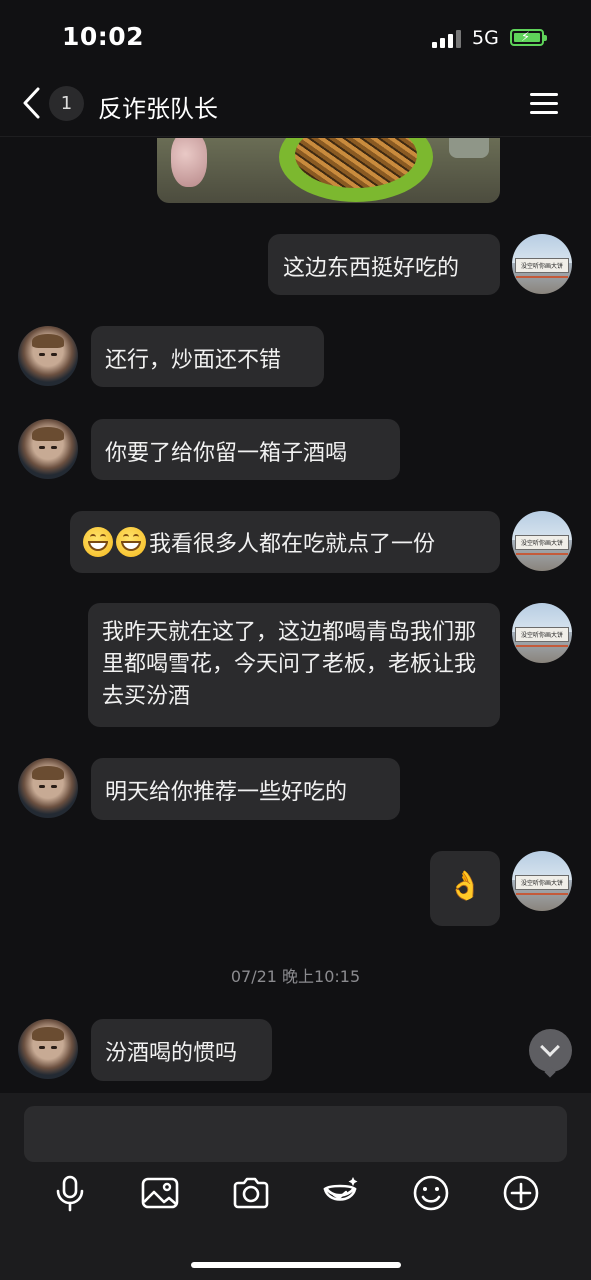 The image size is (591, 1280). I want to click on battery-icon: ⚡, so click(528, 37).